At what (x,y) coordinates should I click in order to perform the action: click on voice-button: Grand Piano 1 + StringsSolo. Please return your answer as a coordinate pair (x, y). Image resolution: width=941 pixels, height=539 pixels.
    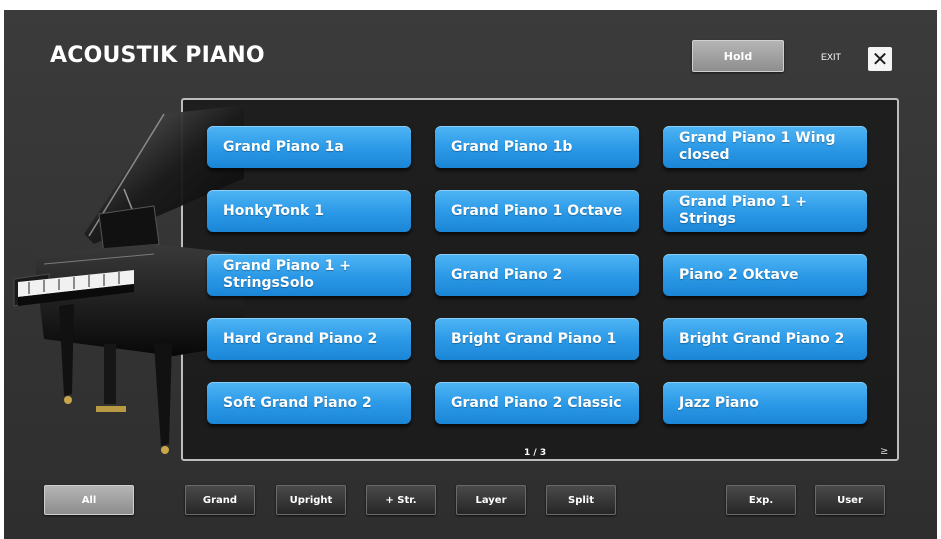
    Looking at the image, I should click on (309, 275).